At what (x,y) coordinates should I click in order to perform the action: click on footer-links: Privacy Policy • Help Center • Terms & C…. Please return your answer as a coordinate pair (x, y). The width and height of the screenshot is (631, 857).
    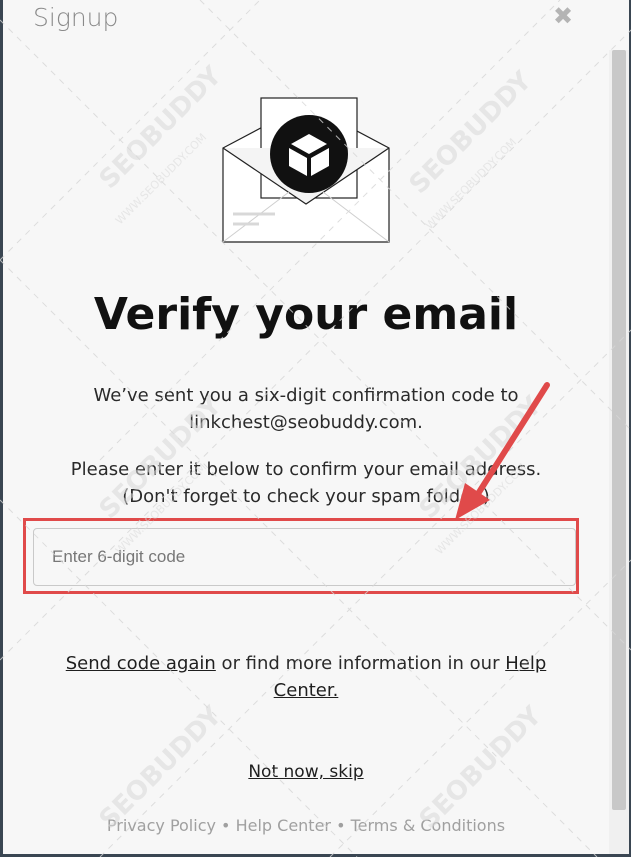
    Looking at the image, I should click on (306, 825).